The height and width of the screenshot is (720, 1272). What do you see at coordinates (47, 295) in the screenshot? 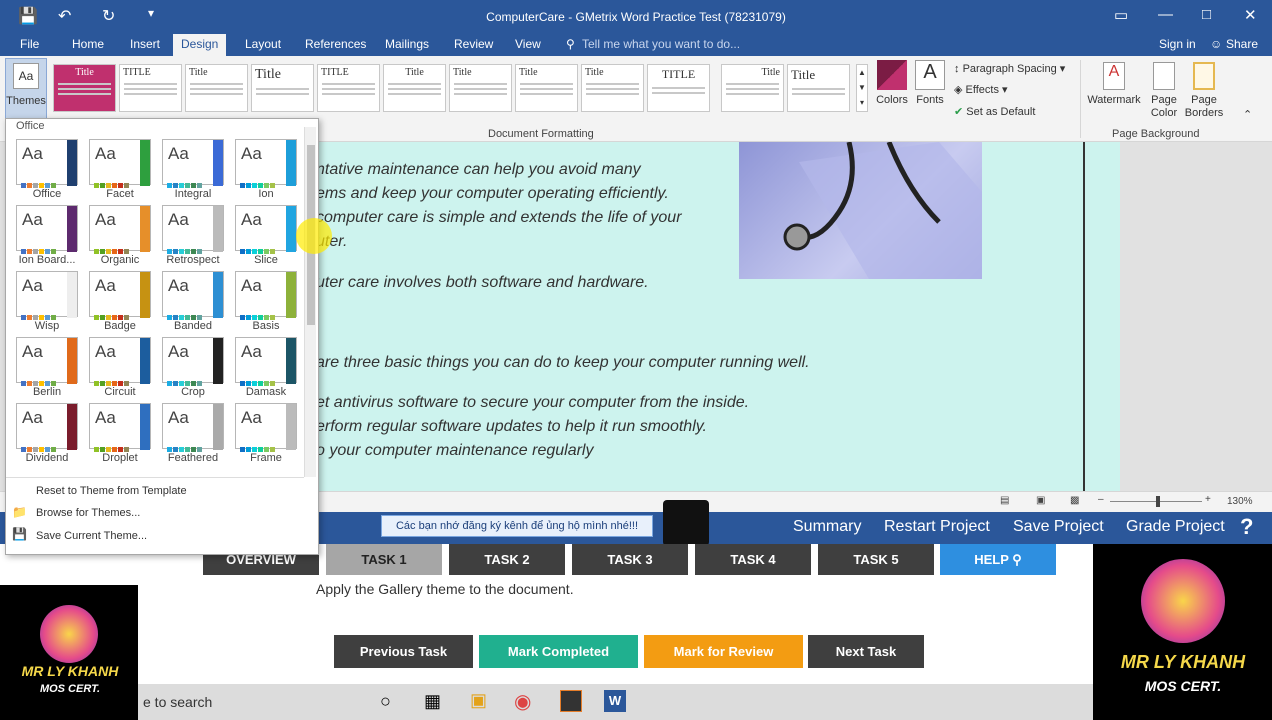
I see `theme-thumb-wisp: Aa` at bounding box center [47, 295].